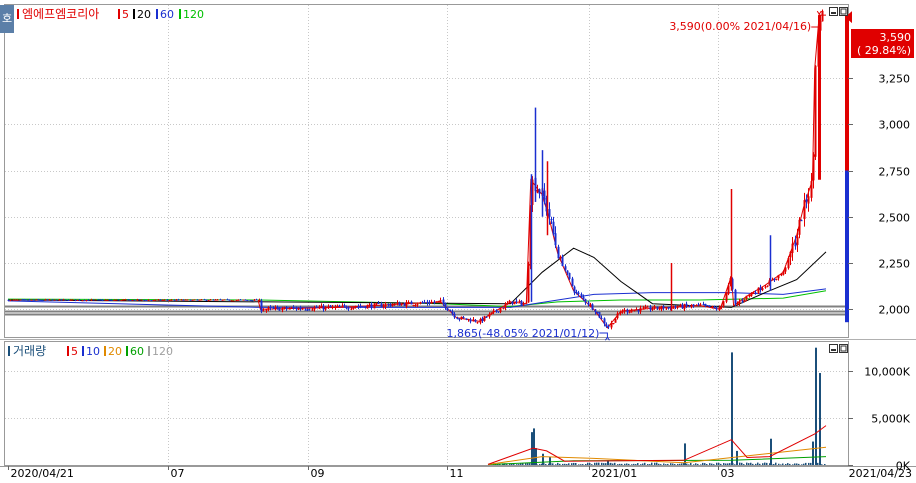 The image size is (916, 483). What do you see at coordinates (42, 473) in the screenshot?
I see `date-tick-label: 2020/04/21` at bounding box center [42, 473].